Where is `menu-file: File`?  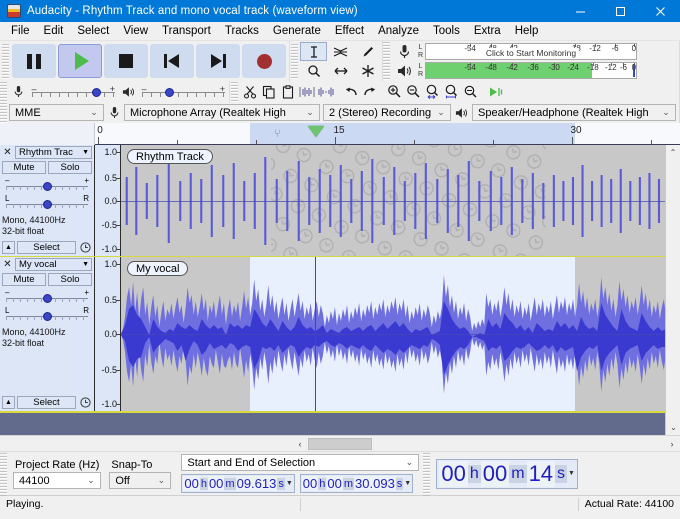 menu-file: File is located at coordinates (20, 31).